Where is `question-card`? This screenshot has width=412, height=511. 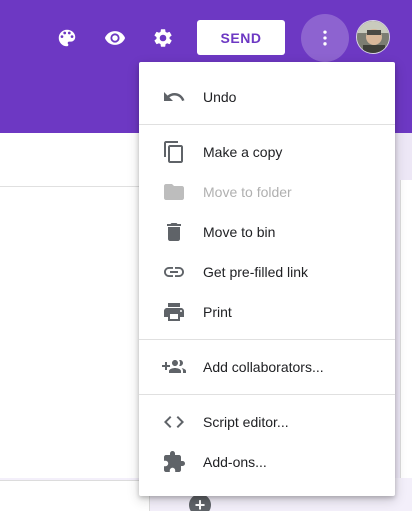 question-card is located at coordinates (75, 495).